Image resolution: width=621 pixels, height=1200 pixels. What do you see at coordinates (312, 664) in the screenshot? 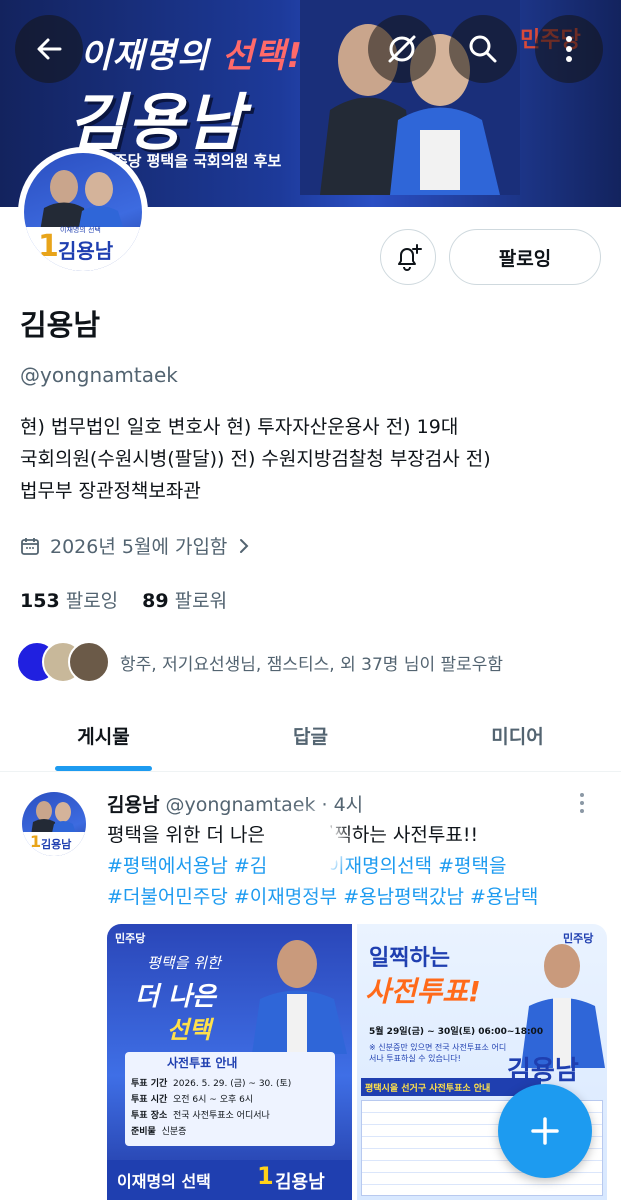
I see `followed-by-text: 항주, 저기요선생님, 잼스티스, 외 37명 님이 팔로우함` at bounding box center [312, 664].